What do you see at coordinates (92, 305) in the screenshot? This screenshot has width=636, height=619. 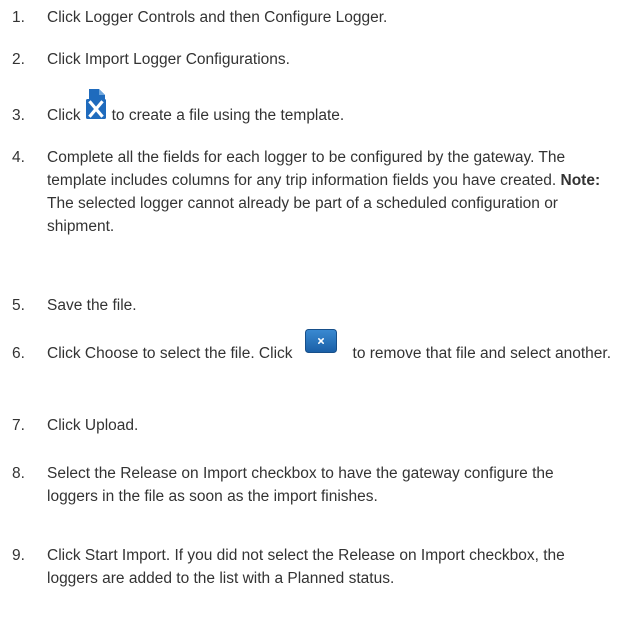 I see `step-text: Save the file.` at bounding box center [92, 305].